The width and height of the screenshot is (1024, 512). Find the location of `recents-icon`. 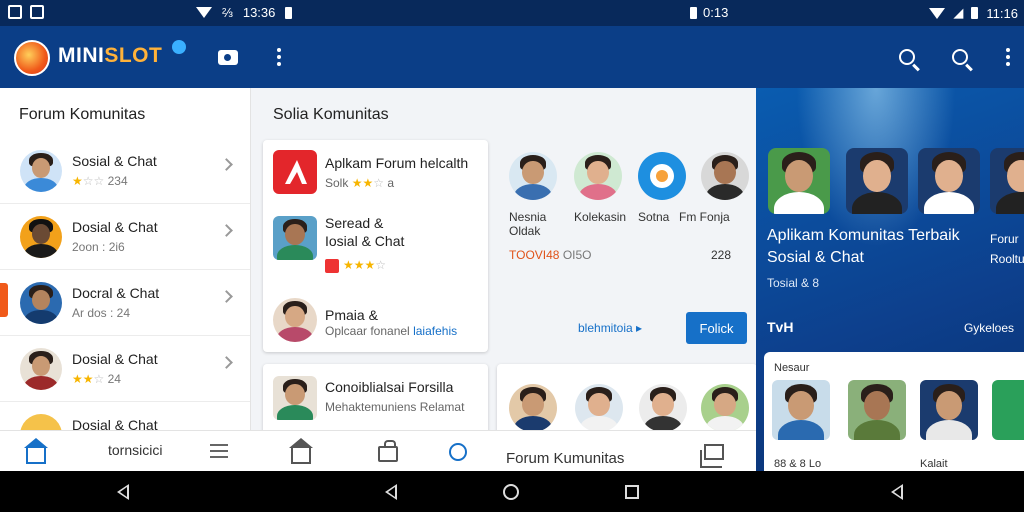

recents-icon is located at coordinates (632, 492).